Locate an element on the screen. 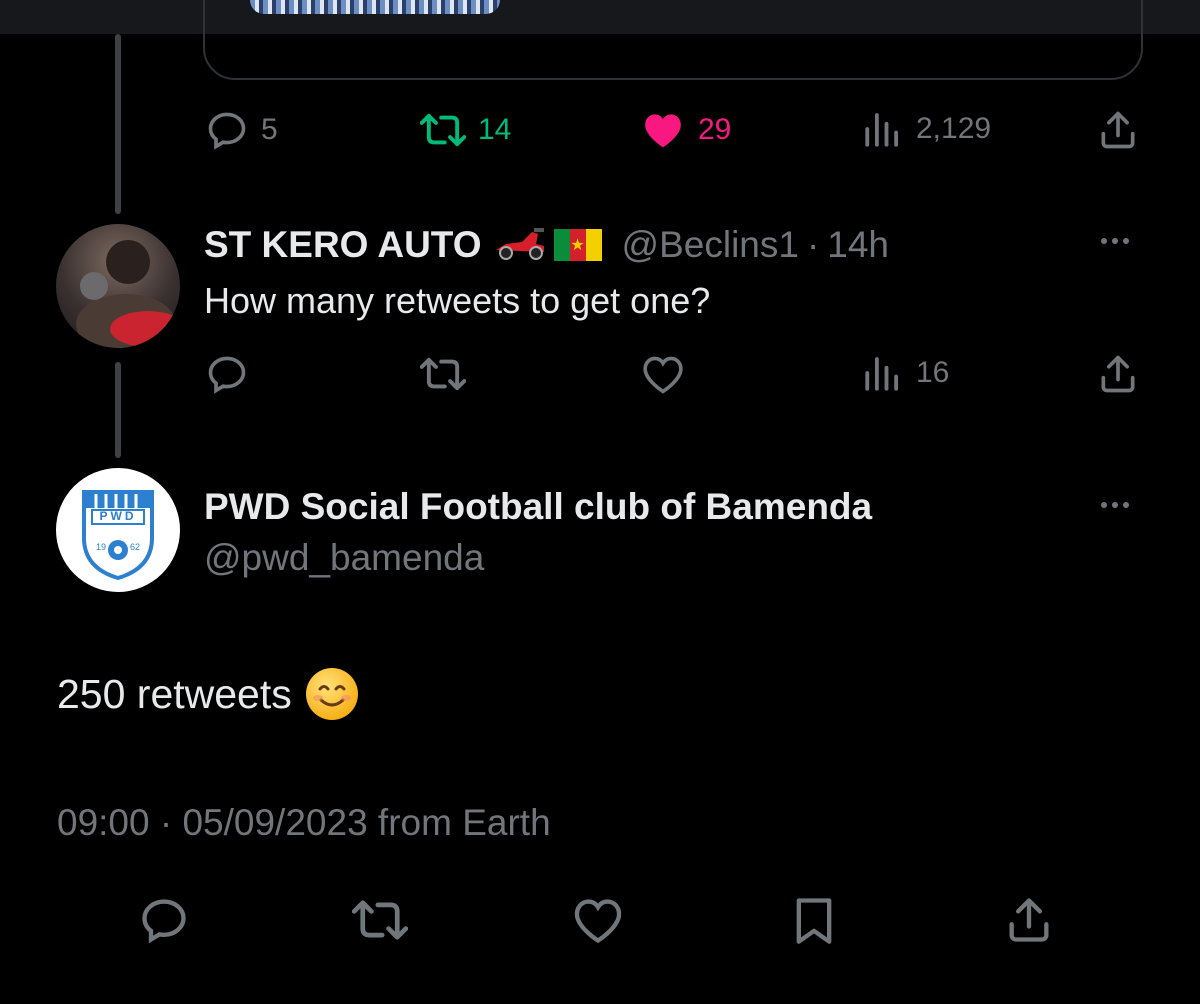  heart-filled-icon is located at coordinates (663, 130).